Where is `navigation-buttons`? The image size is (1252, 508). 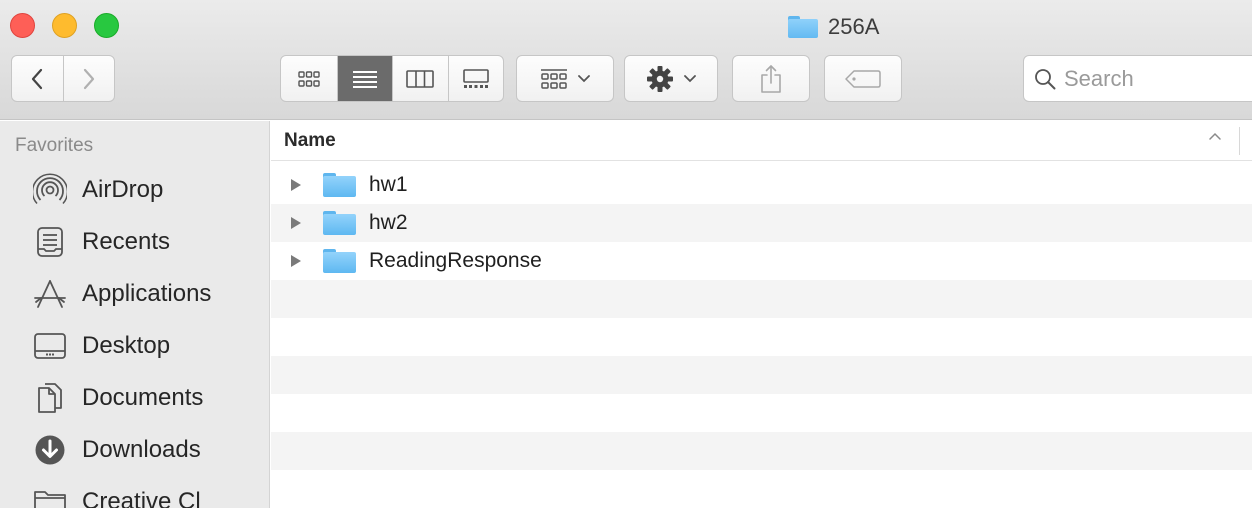
navigation-buttons is located at coordinates (63, 78).